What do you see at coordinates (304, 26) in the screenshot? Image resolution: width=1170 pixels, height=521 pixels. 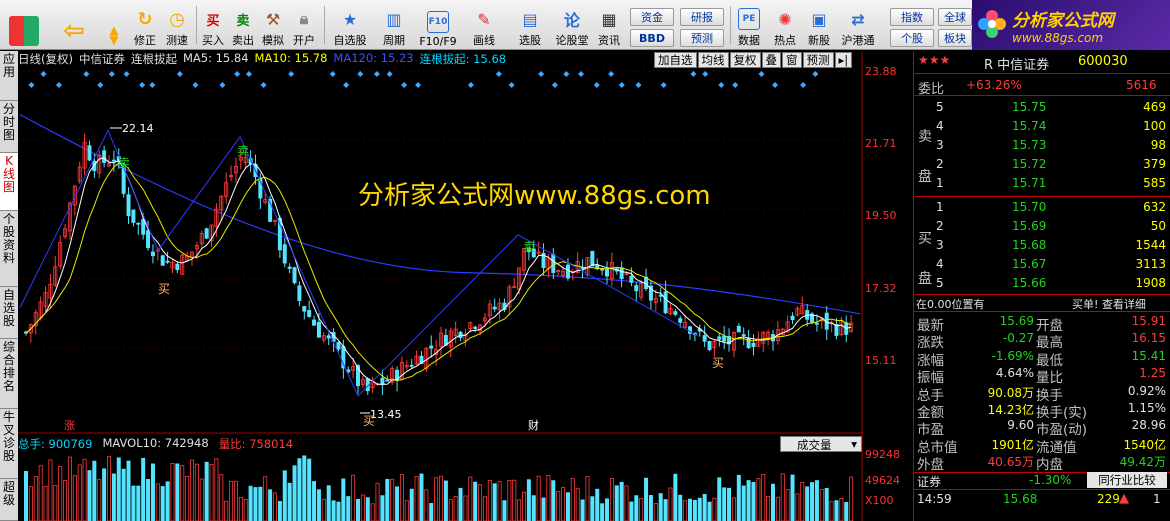 I see `open-account-button: 🔒︎ 开户` at bounding box center [304, 26].